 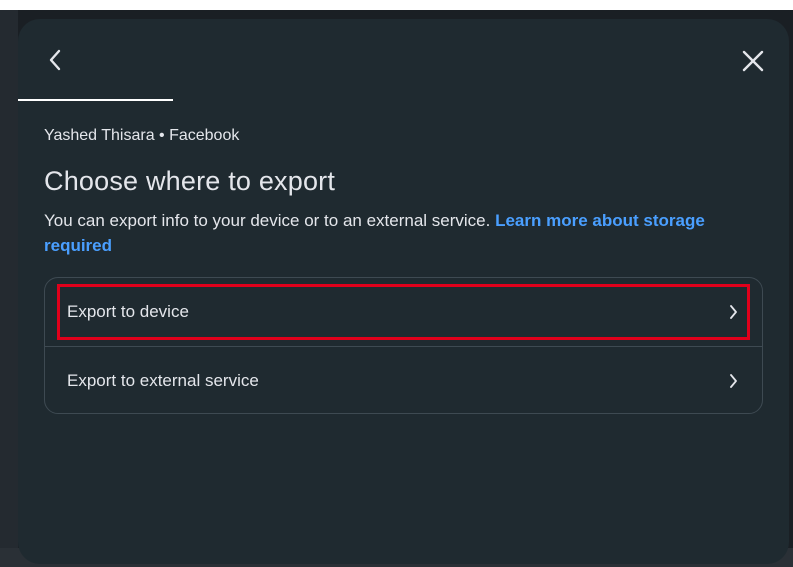 What do you see at coordinates (163, 380) in the screenshot?
I see `option-label: Export to external service` at bounding box center [163, 380].